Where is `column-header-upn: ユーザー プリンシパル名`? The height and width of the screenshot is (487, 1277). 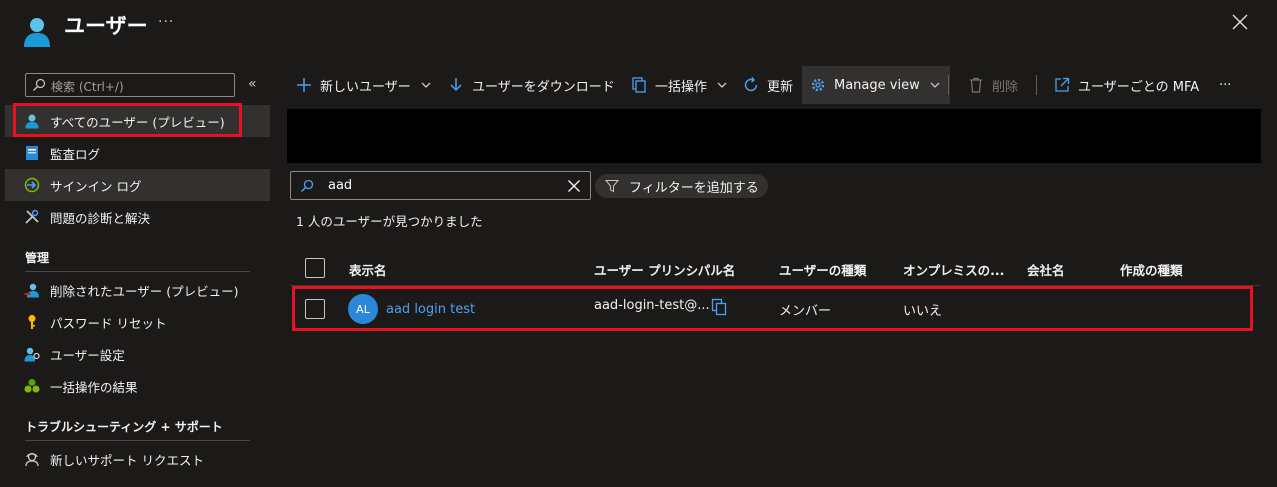
column-header-upn: ユーザー プリンシパル名 is located at coordinates (664, 269).